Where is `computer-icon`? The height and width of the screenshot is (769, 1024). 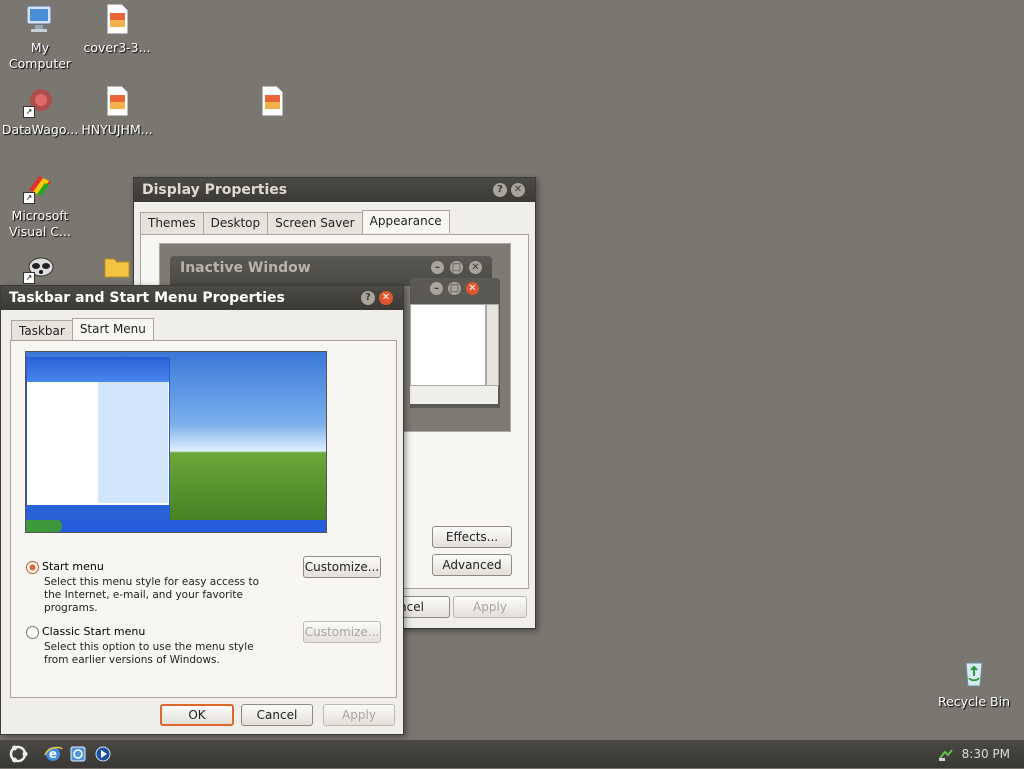
computer-icon is located at coordinates (40, 19).